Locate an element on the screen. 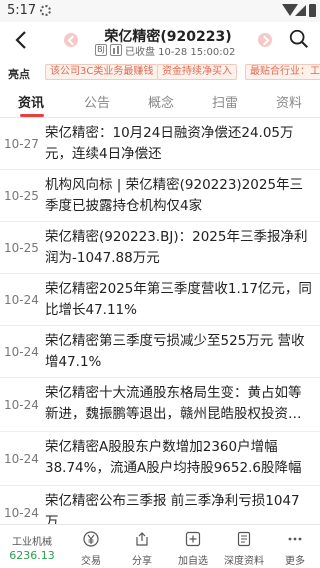 This screenshot has width=320, height=568. battery-icon is located at coordinates (312, 10).